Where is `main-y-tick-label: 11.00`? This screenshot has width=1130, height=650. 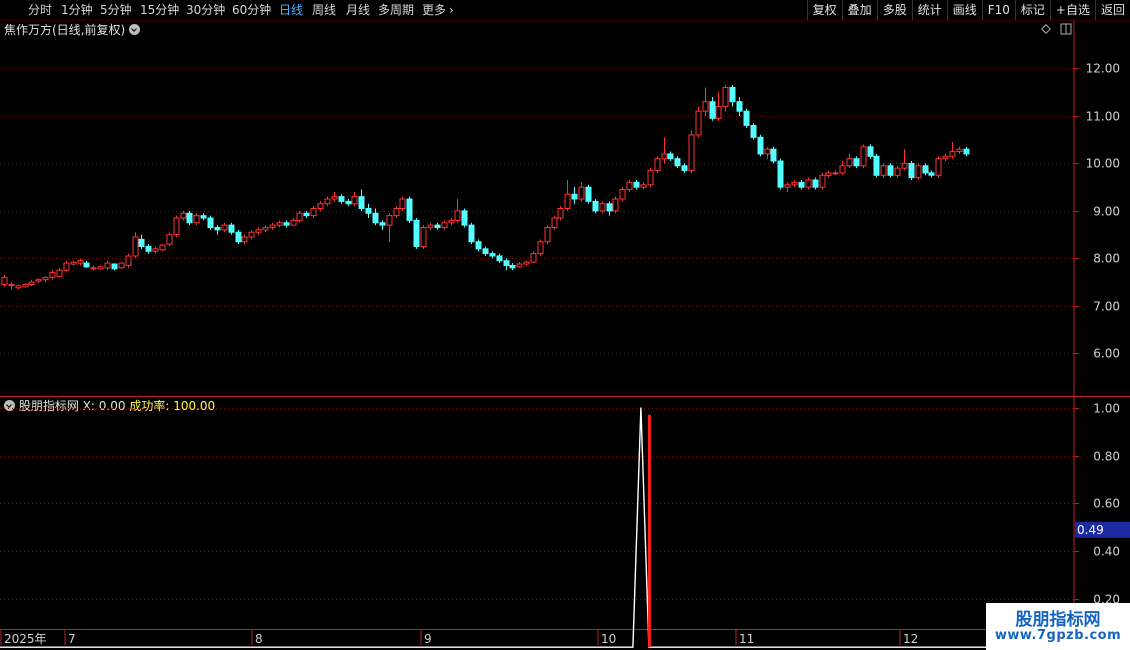 main-y-tick-label: 11.00 is located at coordinates (1103, 117).